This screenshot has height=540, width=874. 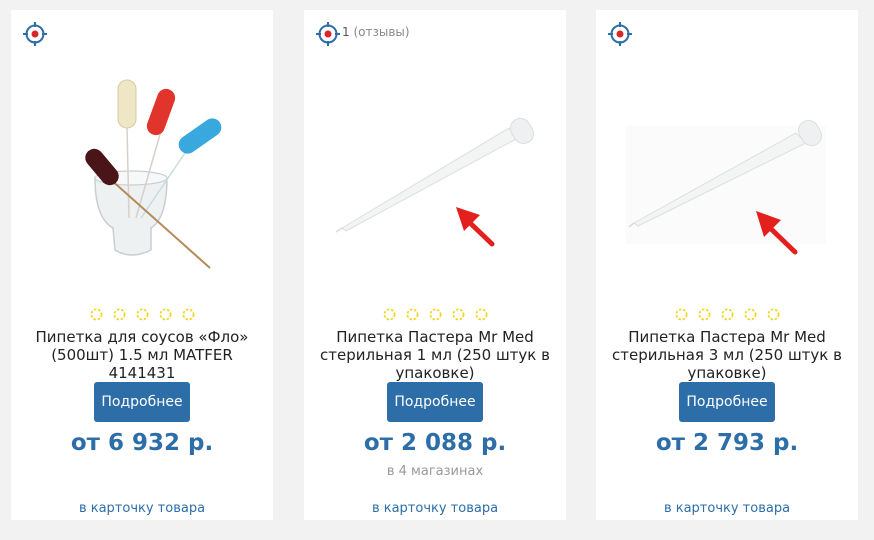 I want to click on review-count-number: 1, so click(x=346, y=32).